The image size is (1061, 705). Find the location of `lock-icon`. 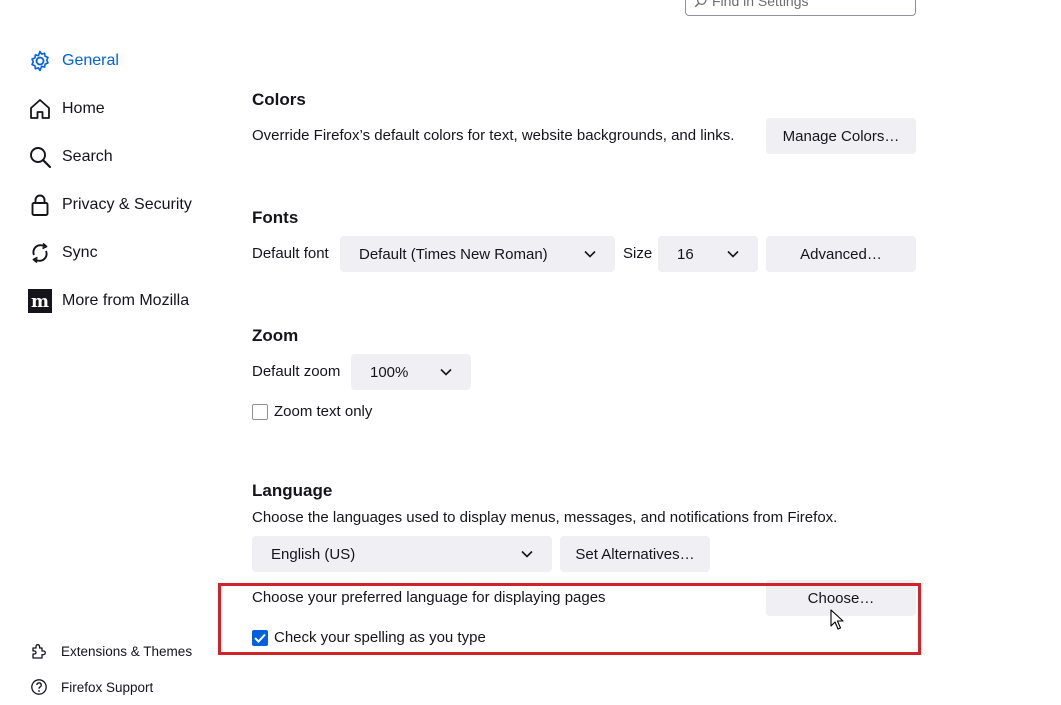

lock-icon is located at coordinates (40, 205).